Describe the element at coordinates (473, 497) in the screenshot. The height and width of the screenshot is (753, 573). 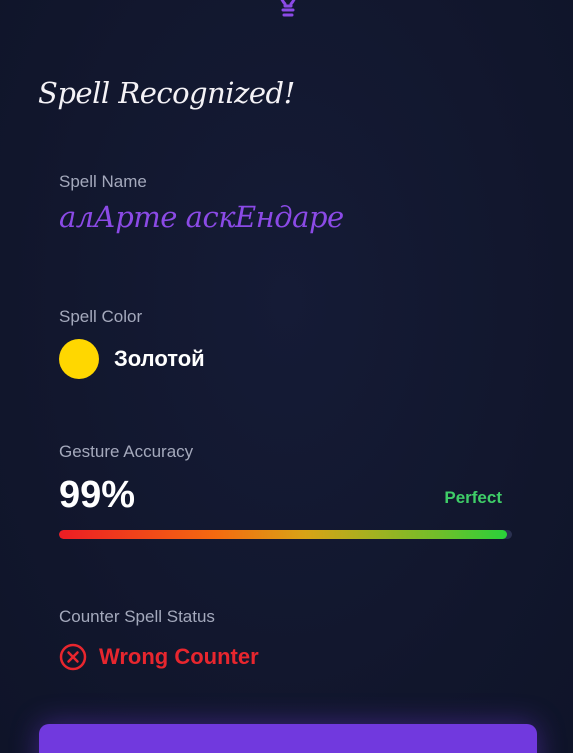
I see `gesture-accuracy-rating: Perfect` at that location.